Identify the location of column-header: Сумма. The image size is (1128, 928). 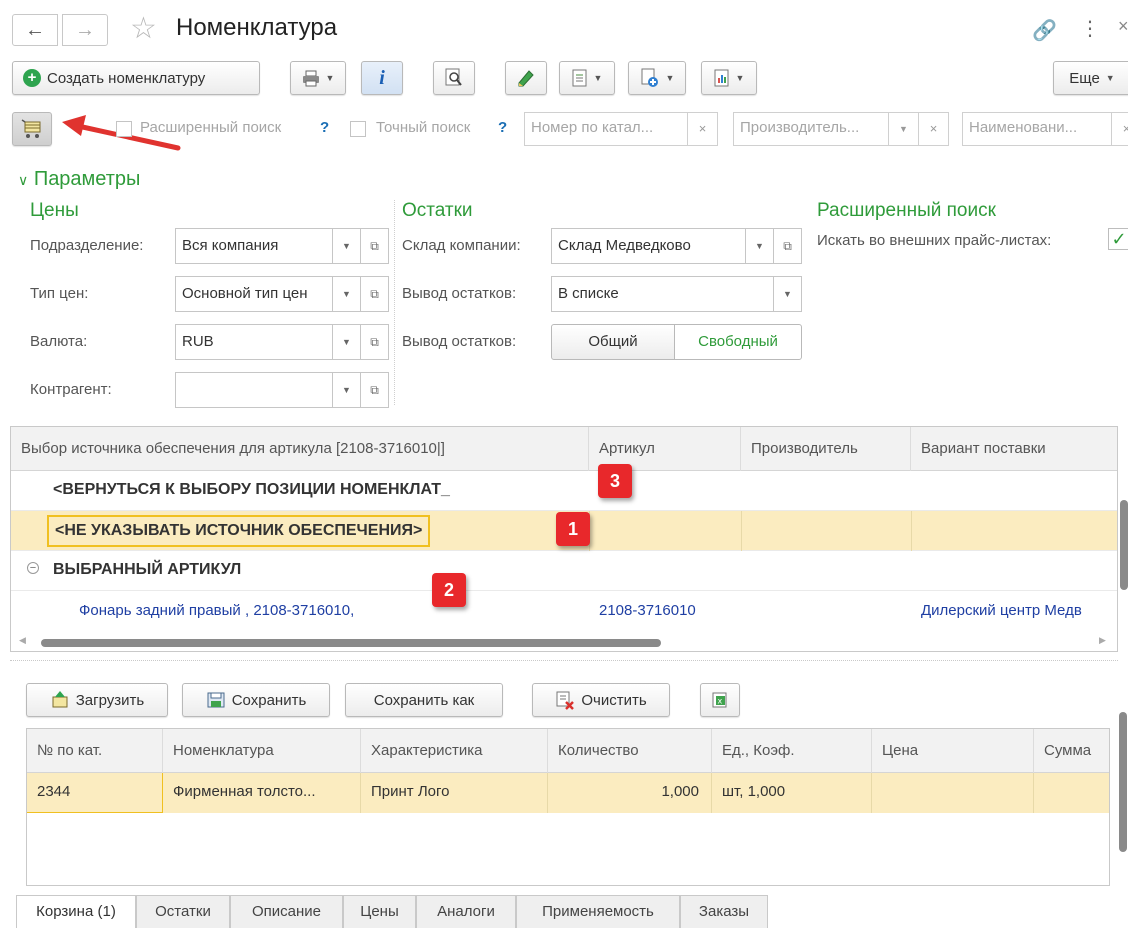
(1071, 751).